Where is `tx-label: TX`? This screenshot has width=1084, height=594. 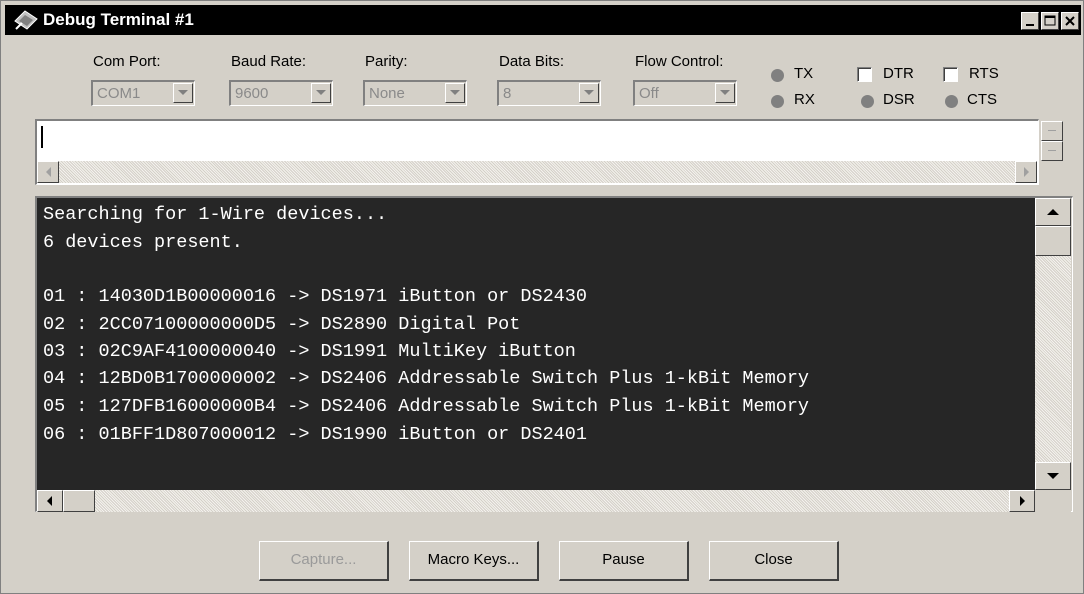 tx-label: TX is located at coordinates (804, 73).